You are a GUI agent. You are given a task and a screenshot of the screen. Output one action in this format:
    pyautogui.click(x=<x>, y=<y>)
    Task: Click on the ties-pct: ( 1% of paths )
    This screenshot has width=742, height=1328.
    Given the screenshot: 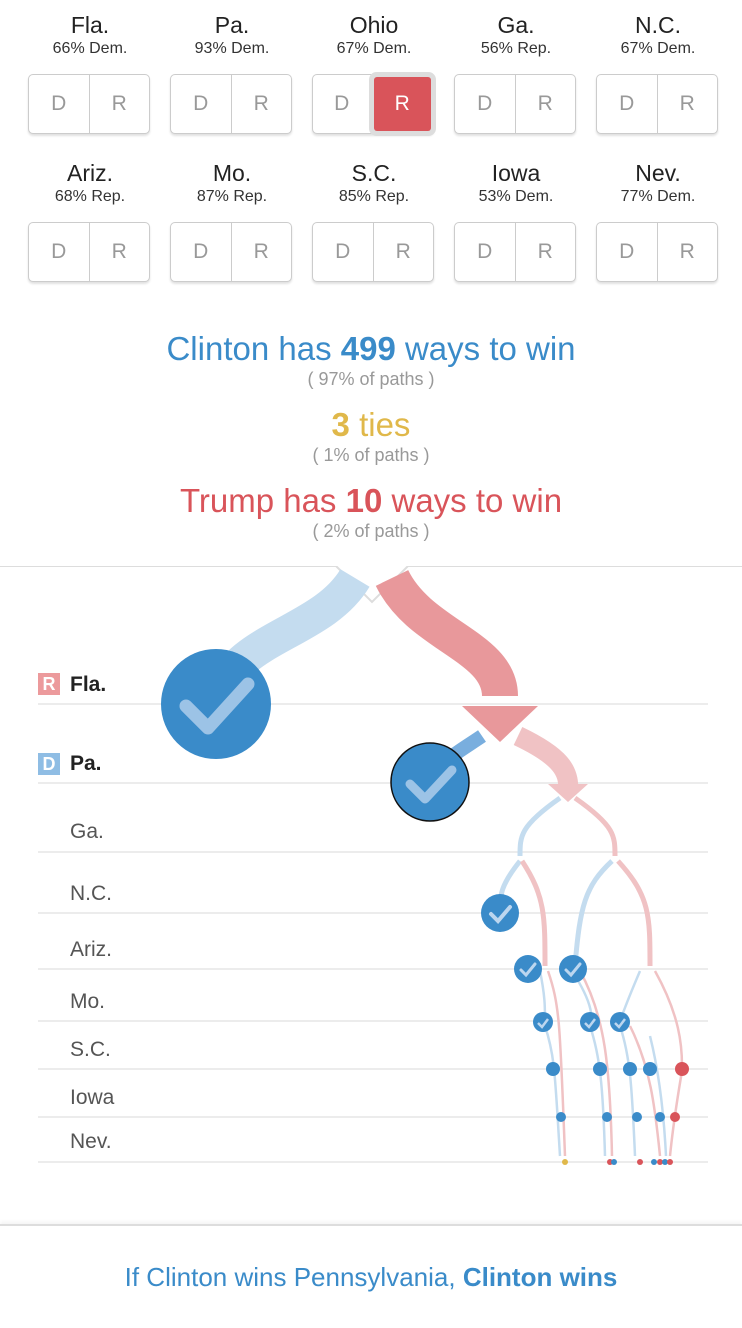 What is the action you would take?
    pyautogui.click(x=371, y=455)
    